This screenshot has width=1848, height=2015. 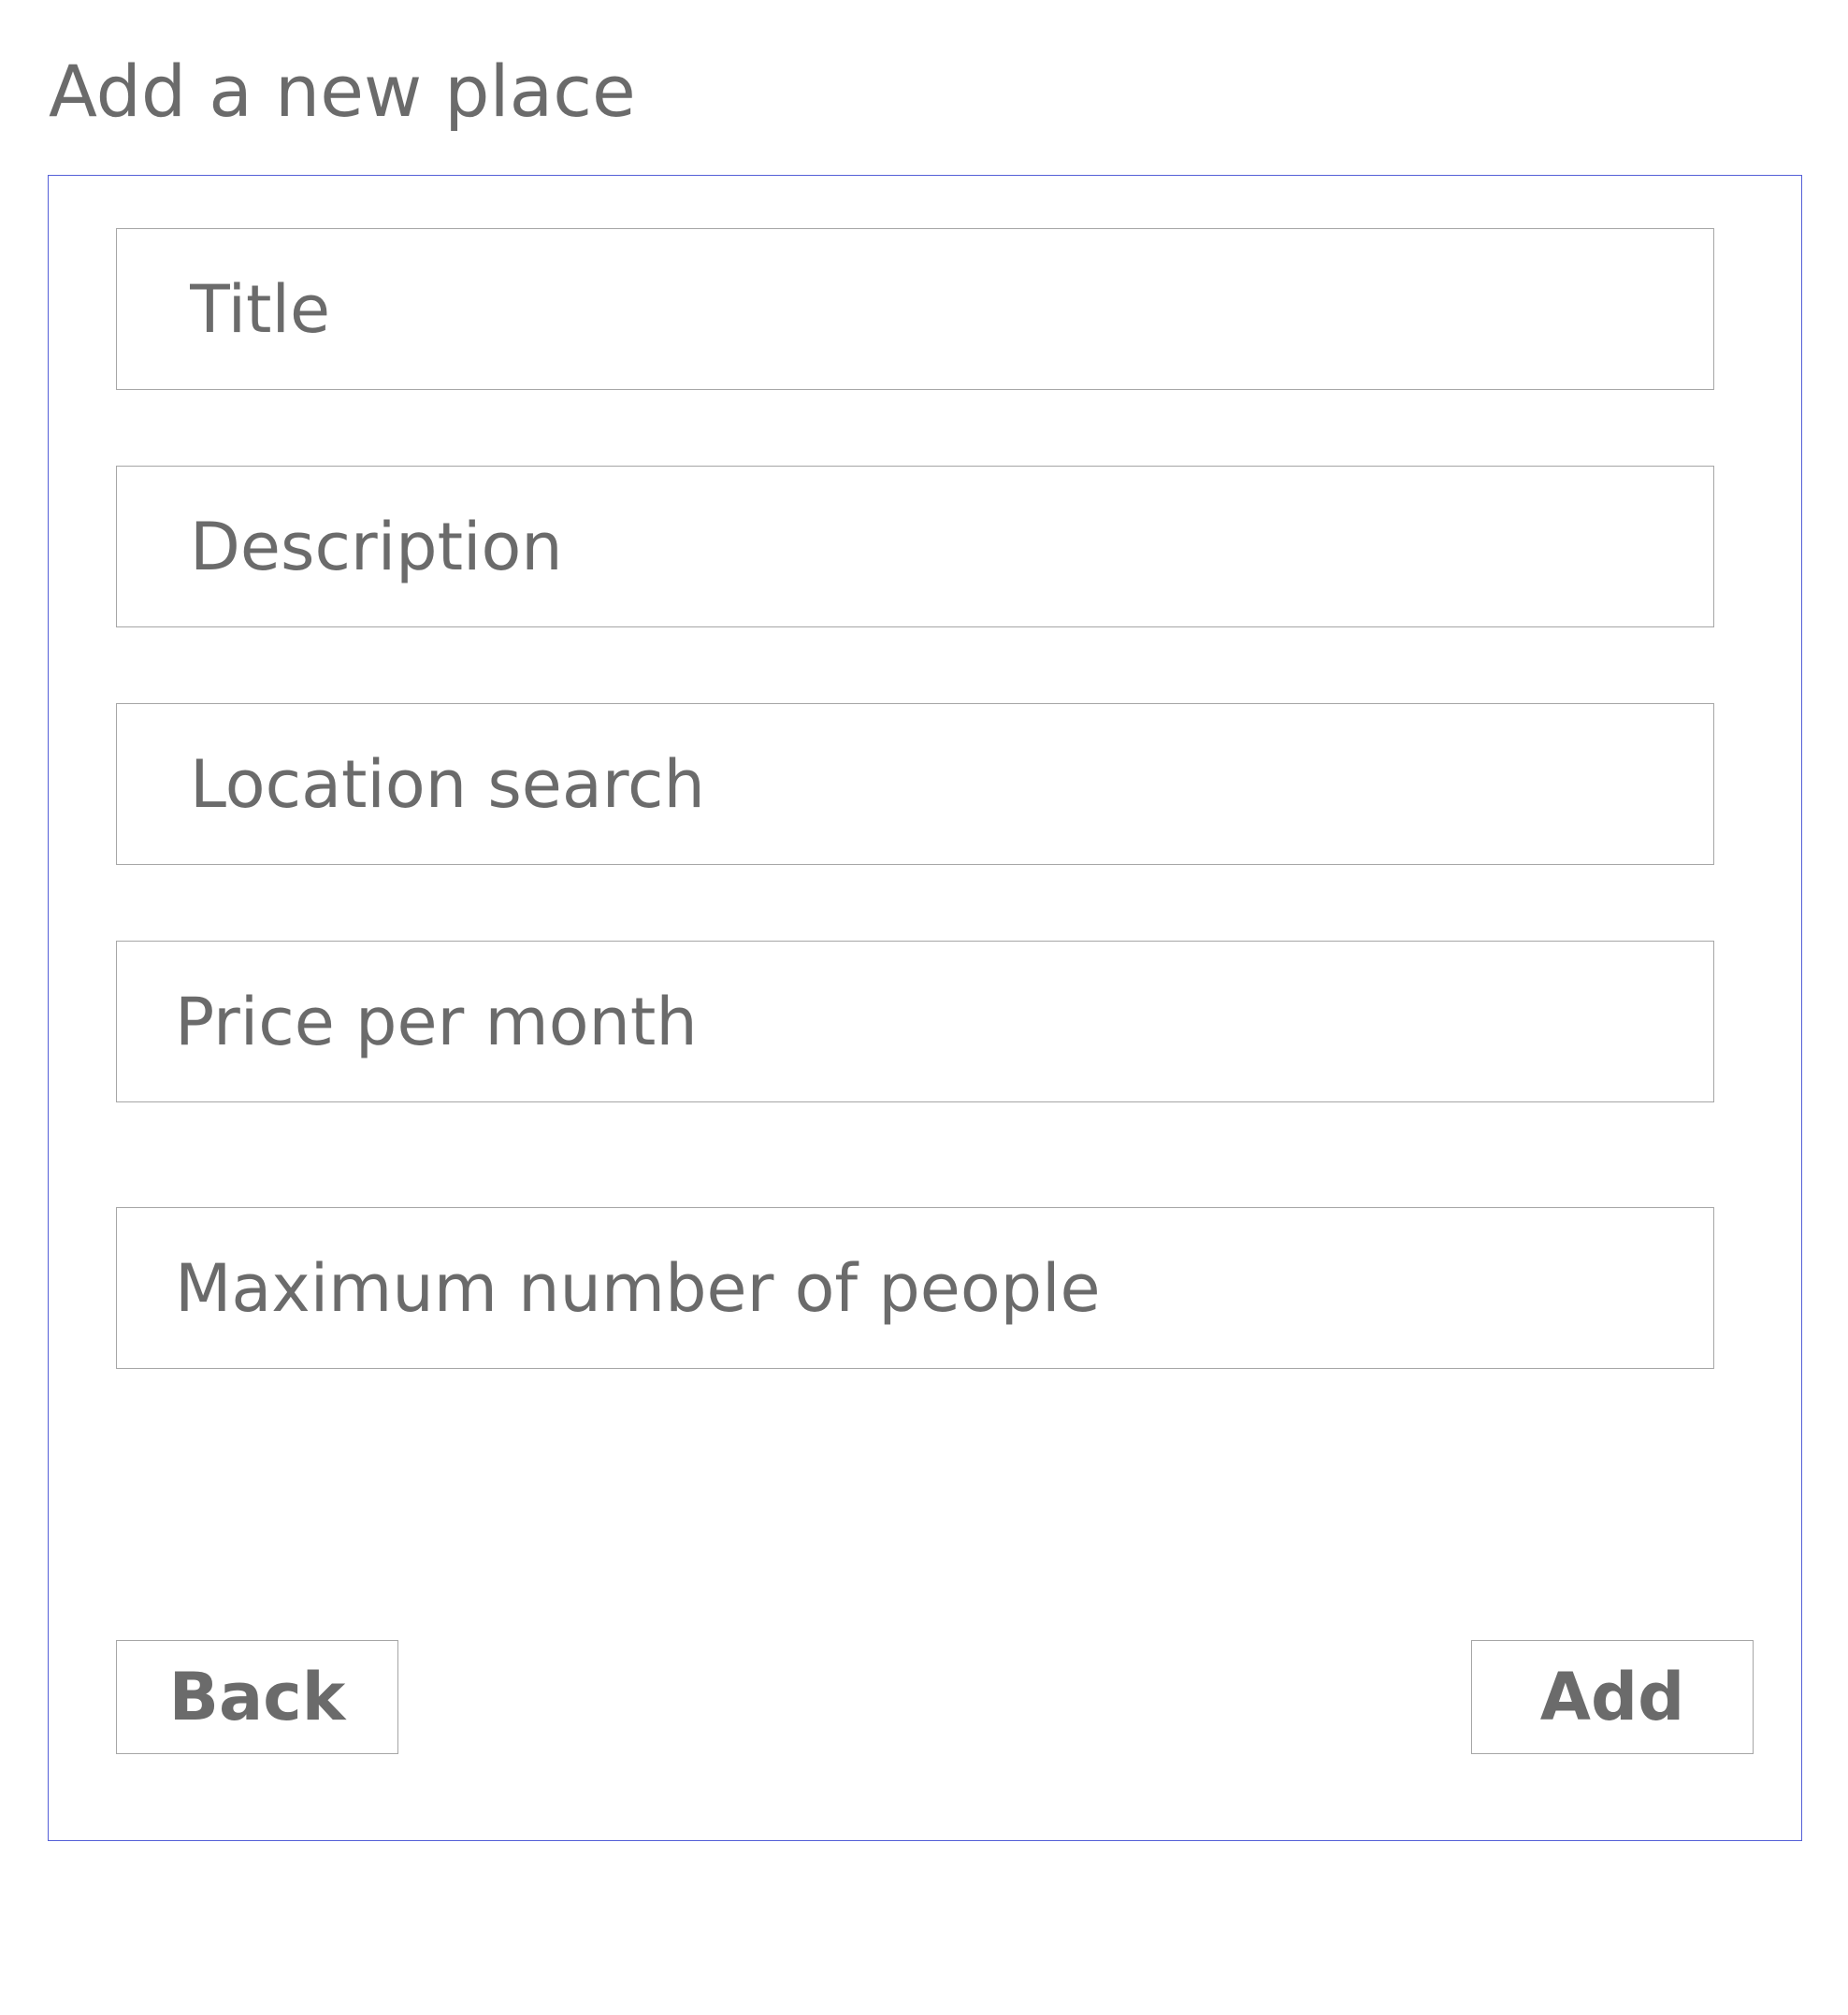 I want to click on max-people-input, so click(x=915, y=1288).